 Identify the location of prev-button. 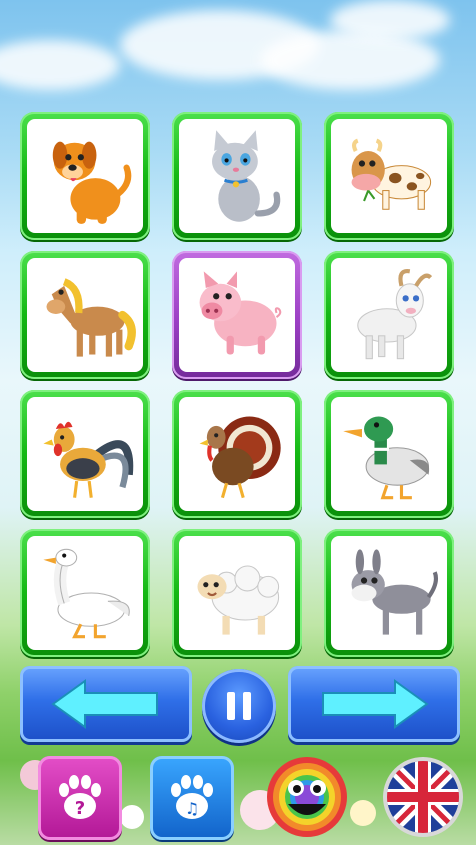
(106, 704).